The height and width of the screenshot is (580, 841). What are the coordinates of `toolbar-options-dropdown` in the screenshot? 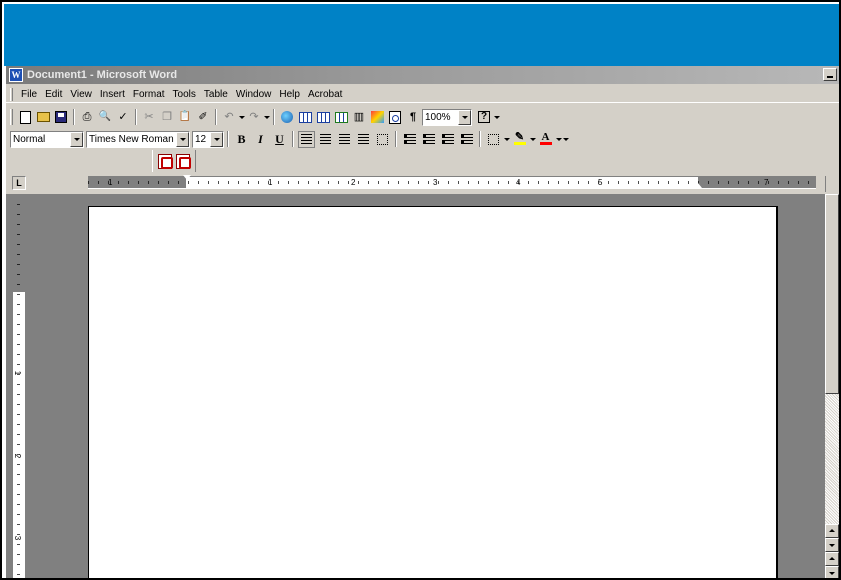 It's located at (496, 117).